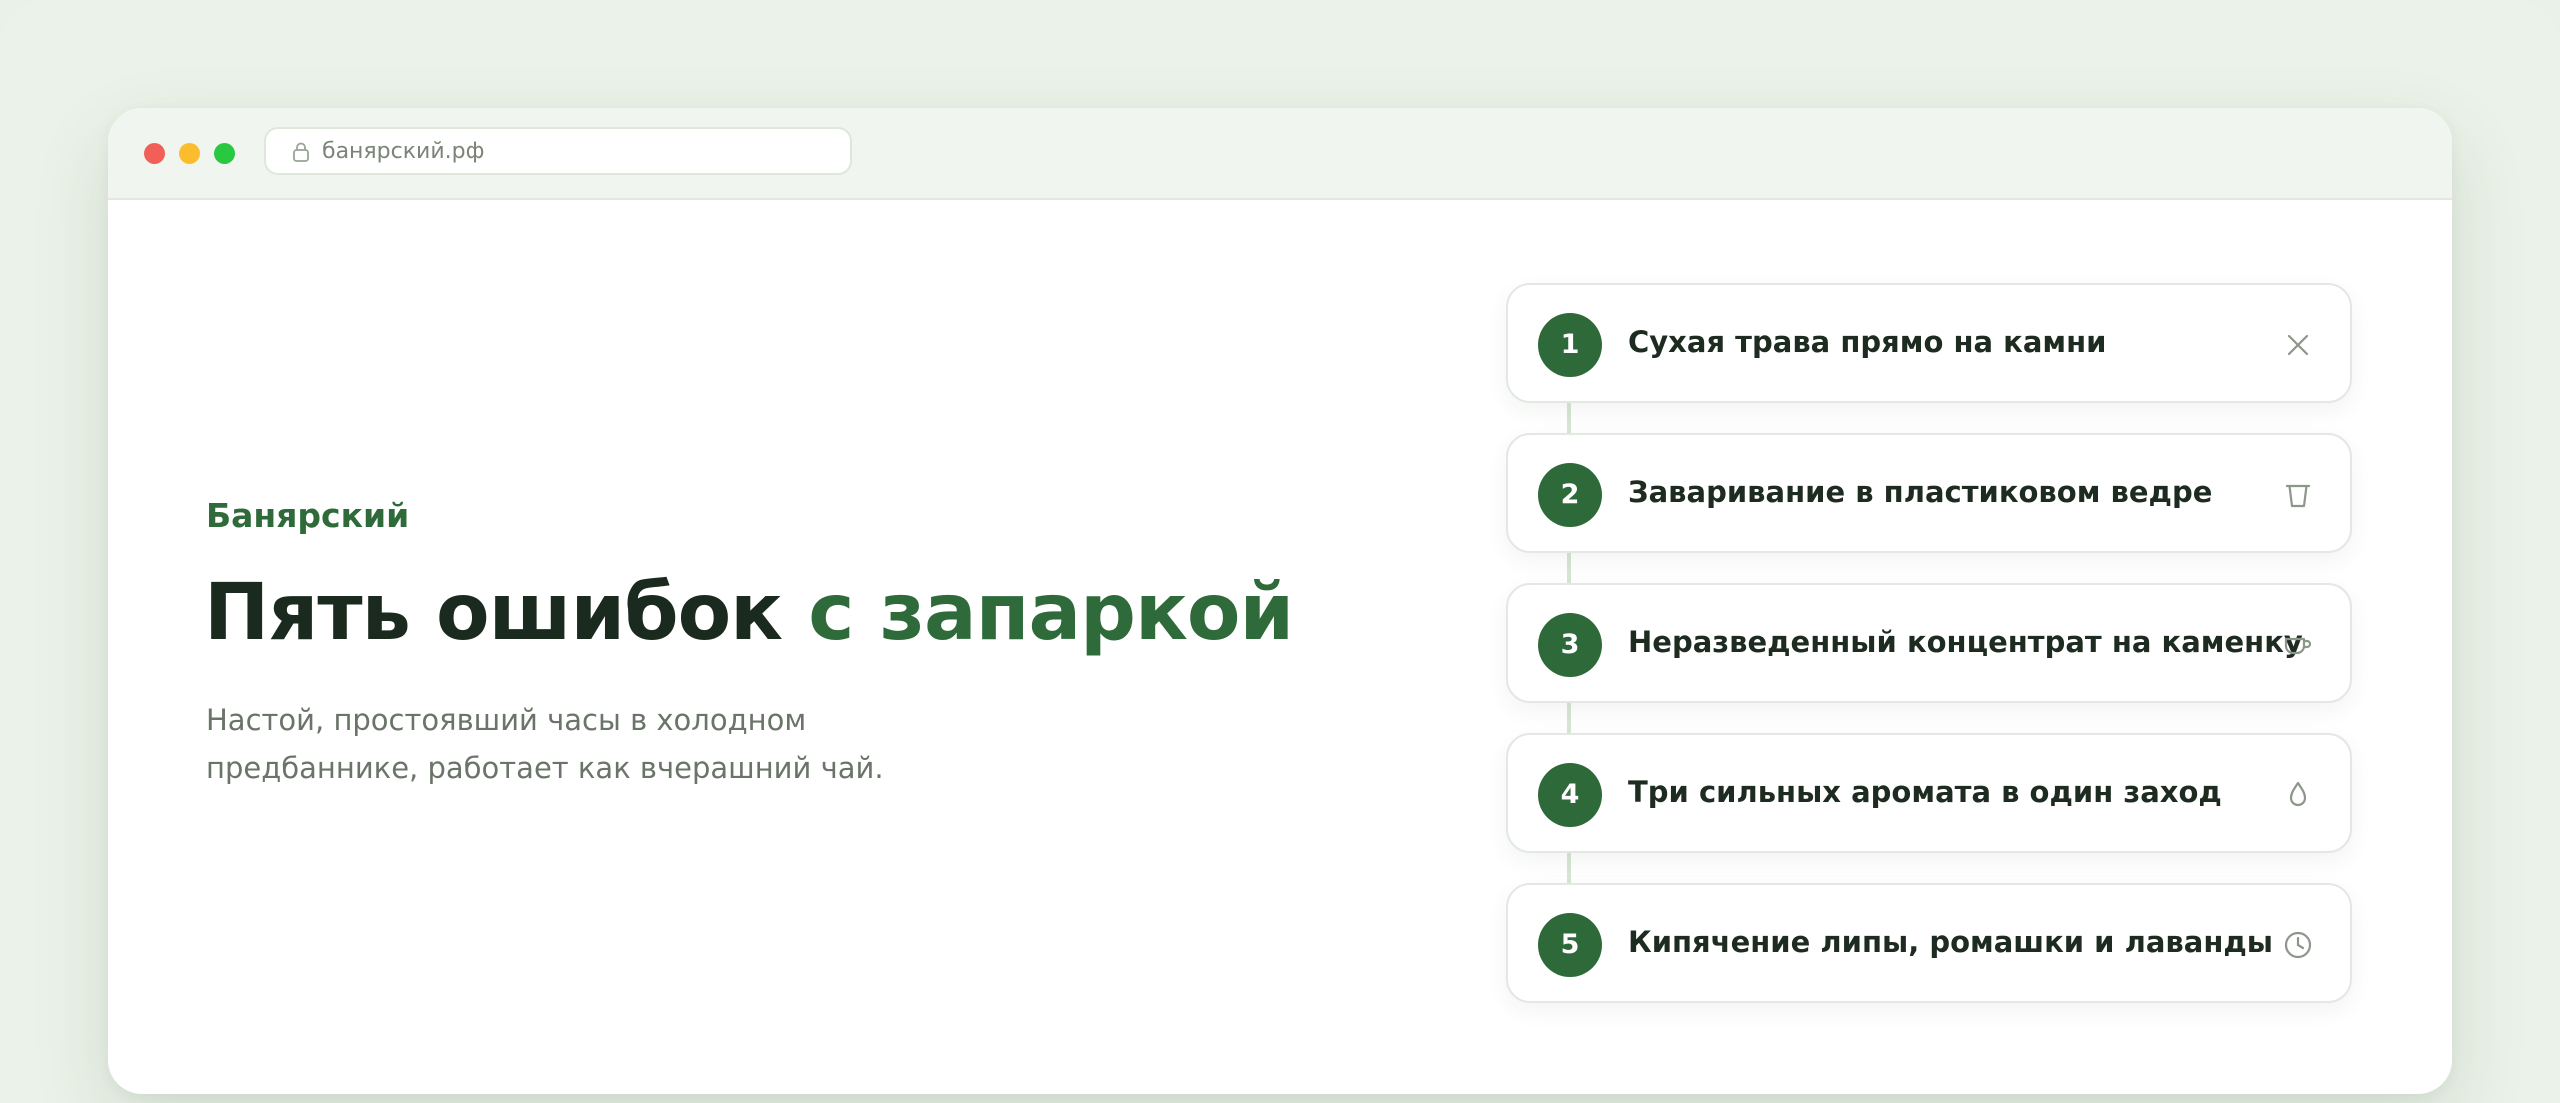  I want to click on page-title: Пять ошибок с запаркой, so click(749, 613).